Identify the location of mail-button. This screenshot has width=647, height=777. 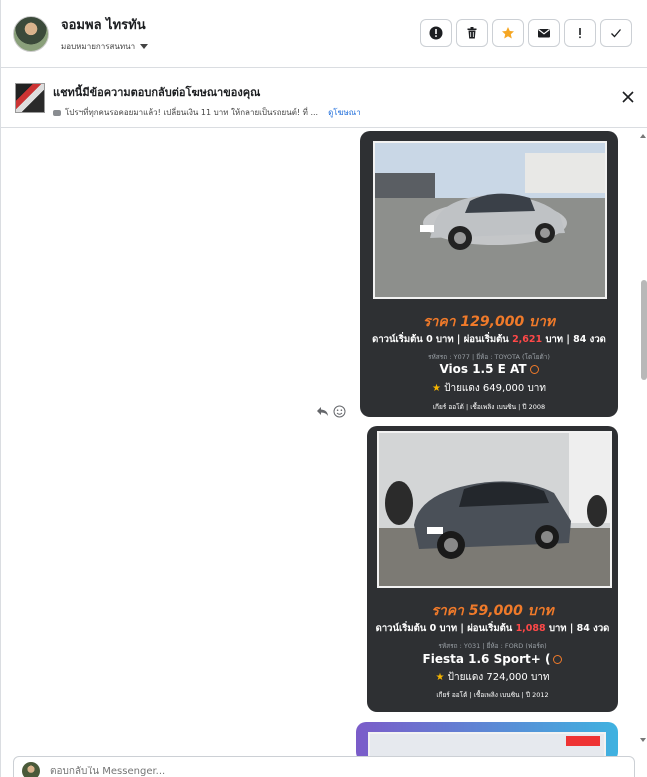
(544, 33).